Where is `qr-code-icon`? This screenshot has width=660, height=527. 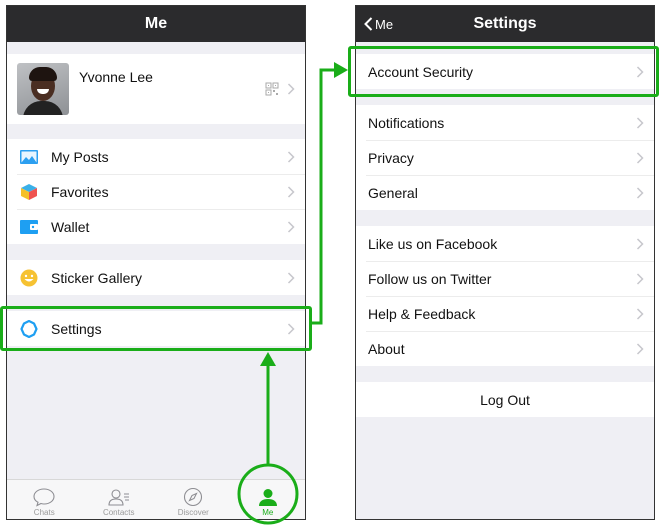
qr-code-icon is located at coordinates (272, 89).